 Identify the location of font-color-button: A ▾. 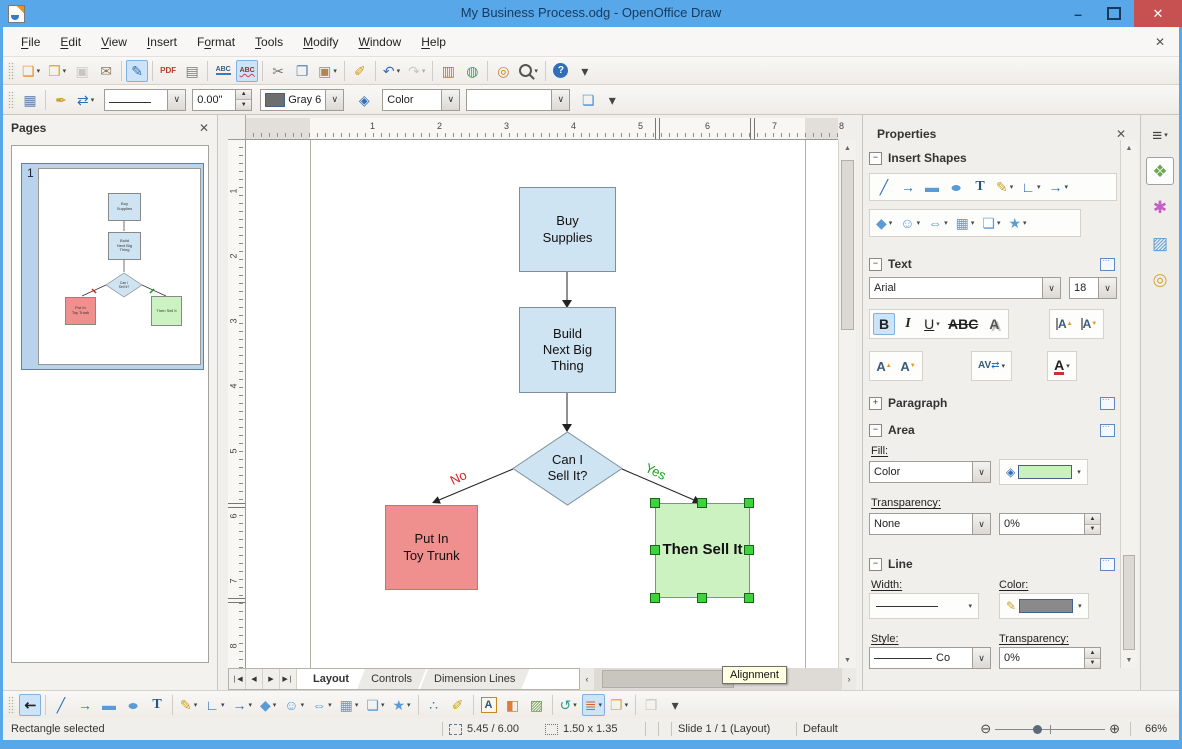
(1062, 366).